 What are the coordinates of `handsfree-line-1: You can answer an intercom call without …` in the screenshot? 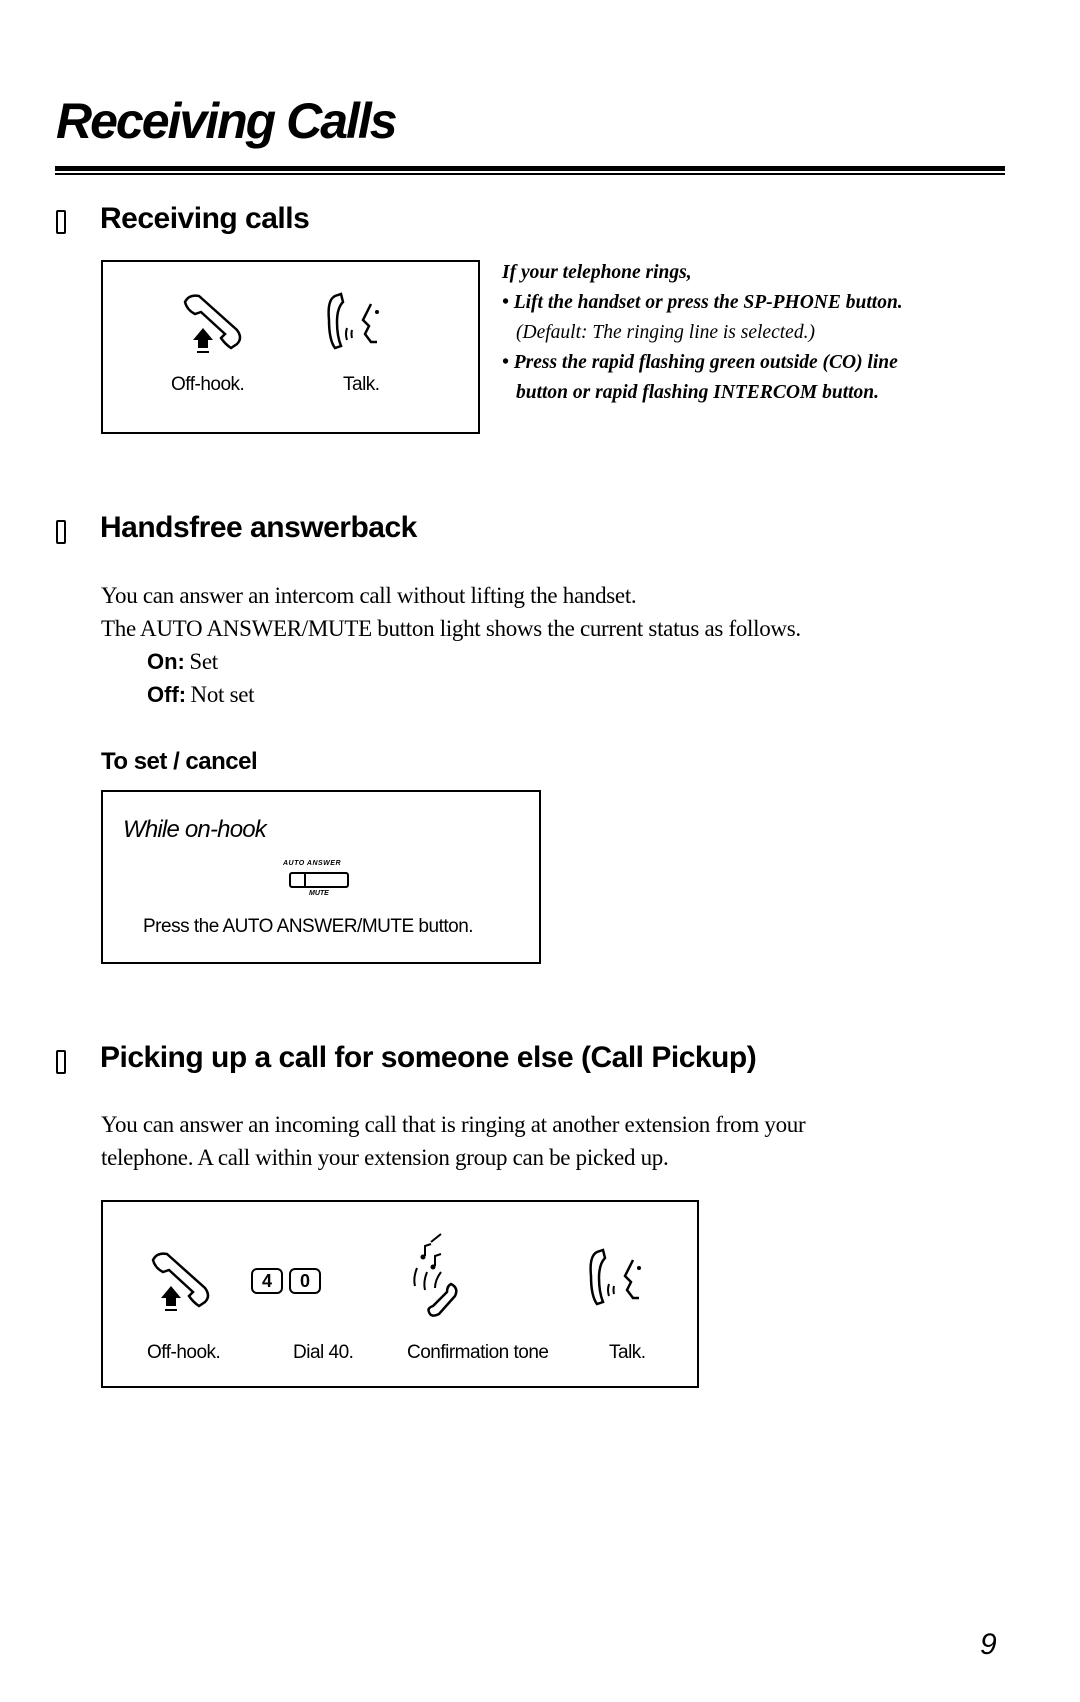 It's located at (369, 595).